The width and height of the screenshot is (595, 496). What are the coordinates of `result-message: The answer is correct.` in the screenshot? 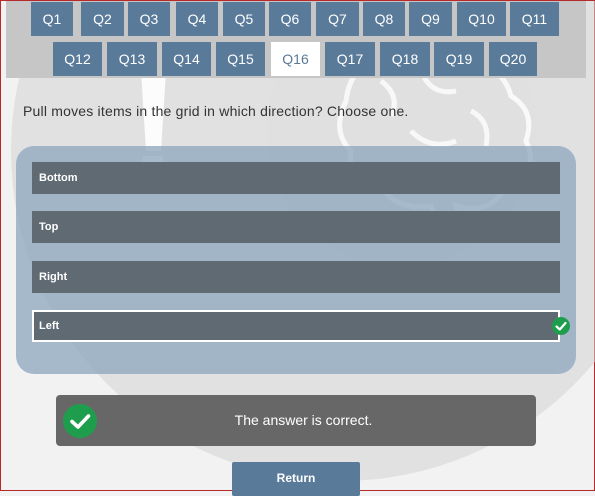 It's located at (303, 420).